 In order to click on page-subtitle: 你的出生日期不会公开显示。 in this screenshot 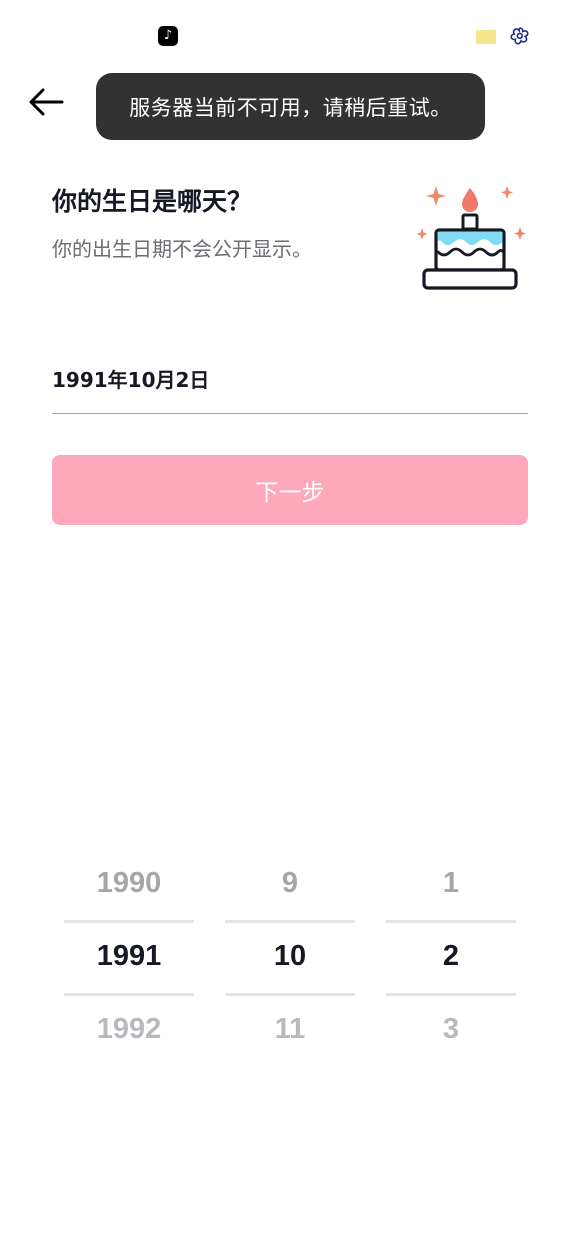, I will do `click(182, 249)`.